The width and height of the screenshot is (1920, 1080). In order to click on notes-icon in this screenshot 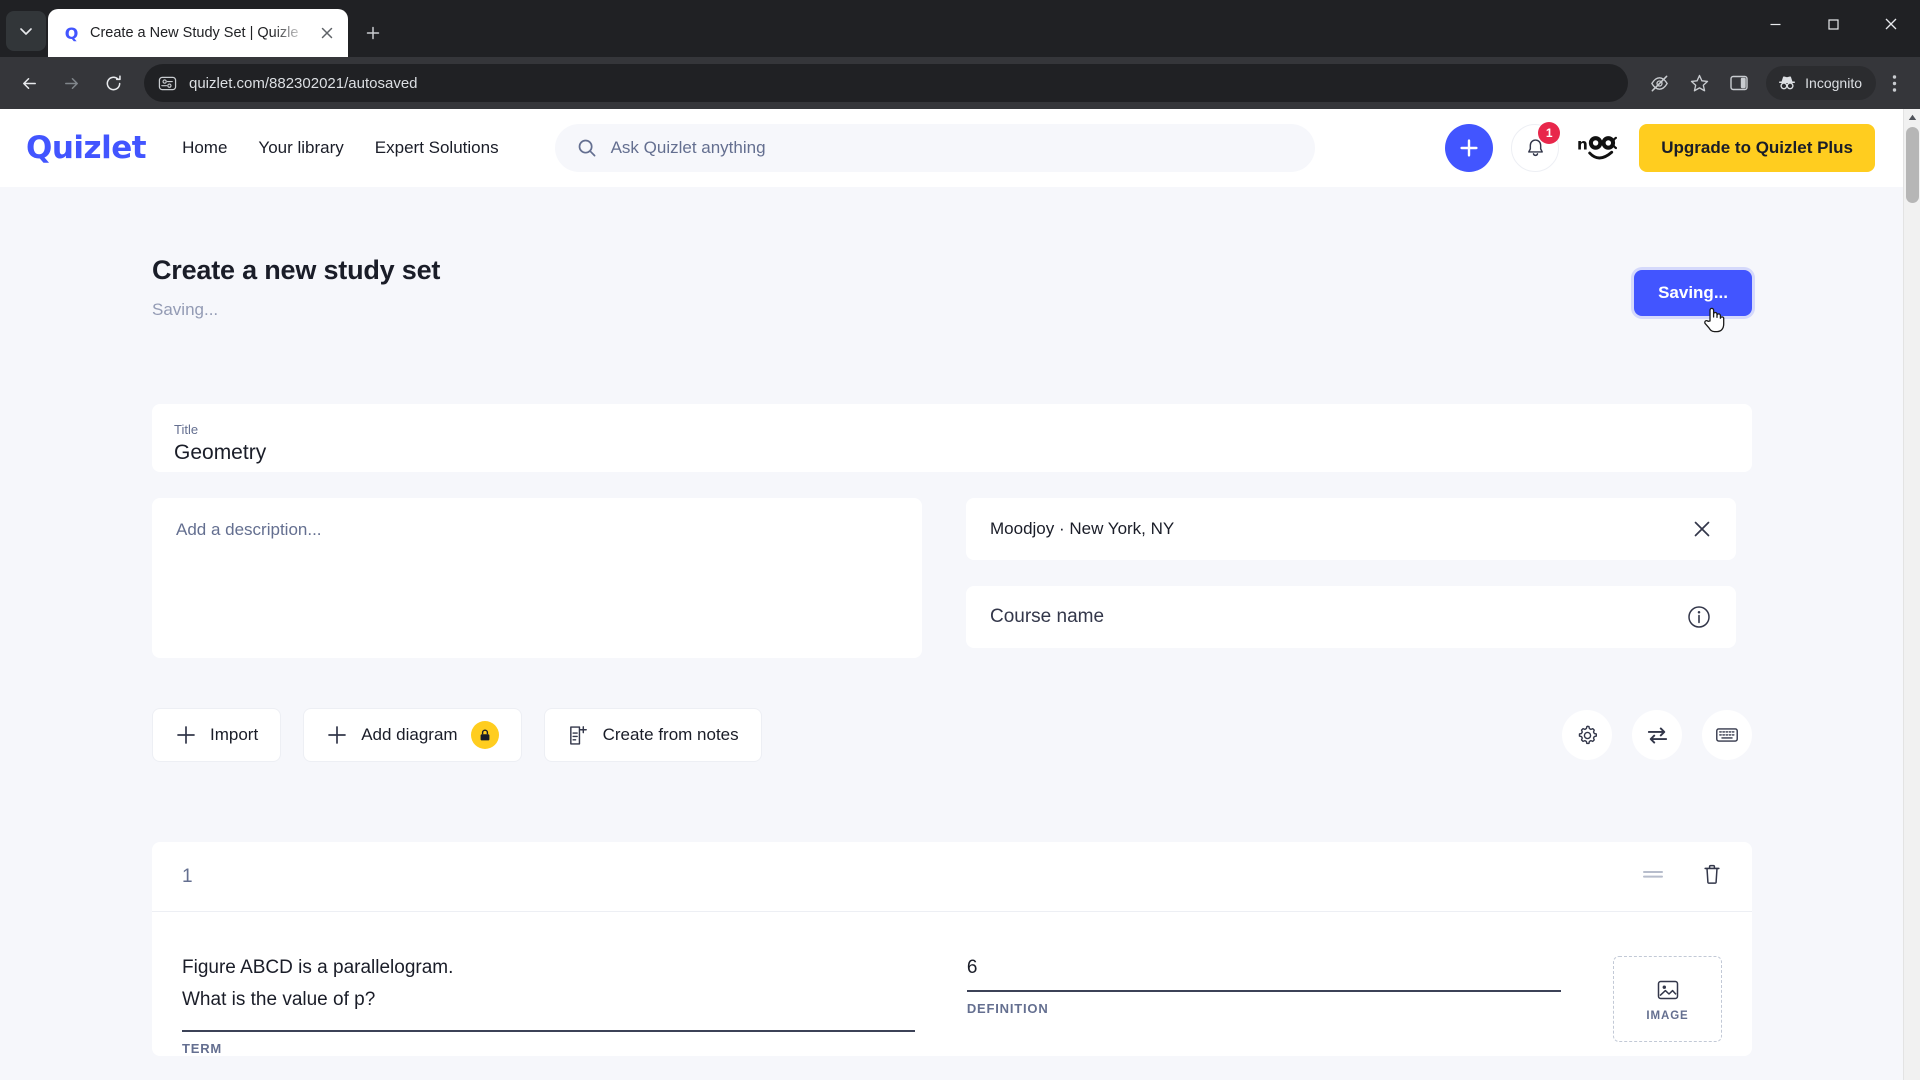, I will do `click(578, 735)`.